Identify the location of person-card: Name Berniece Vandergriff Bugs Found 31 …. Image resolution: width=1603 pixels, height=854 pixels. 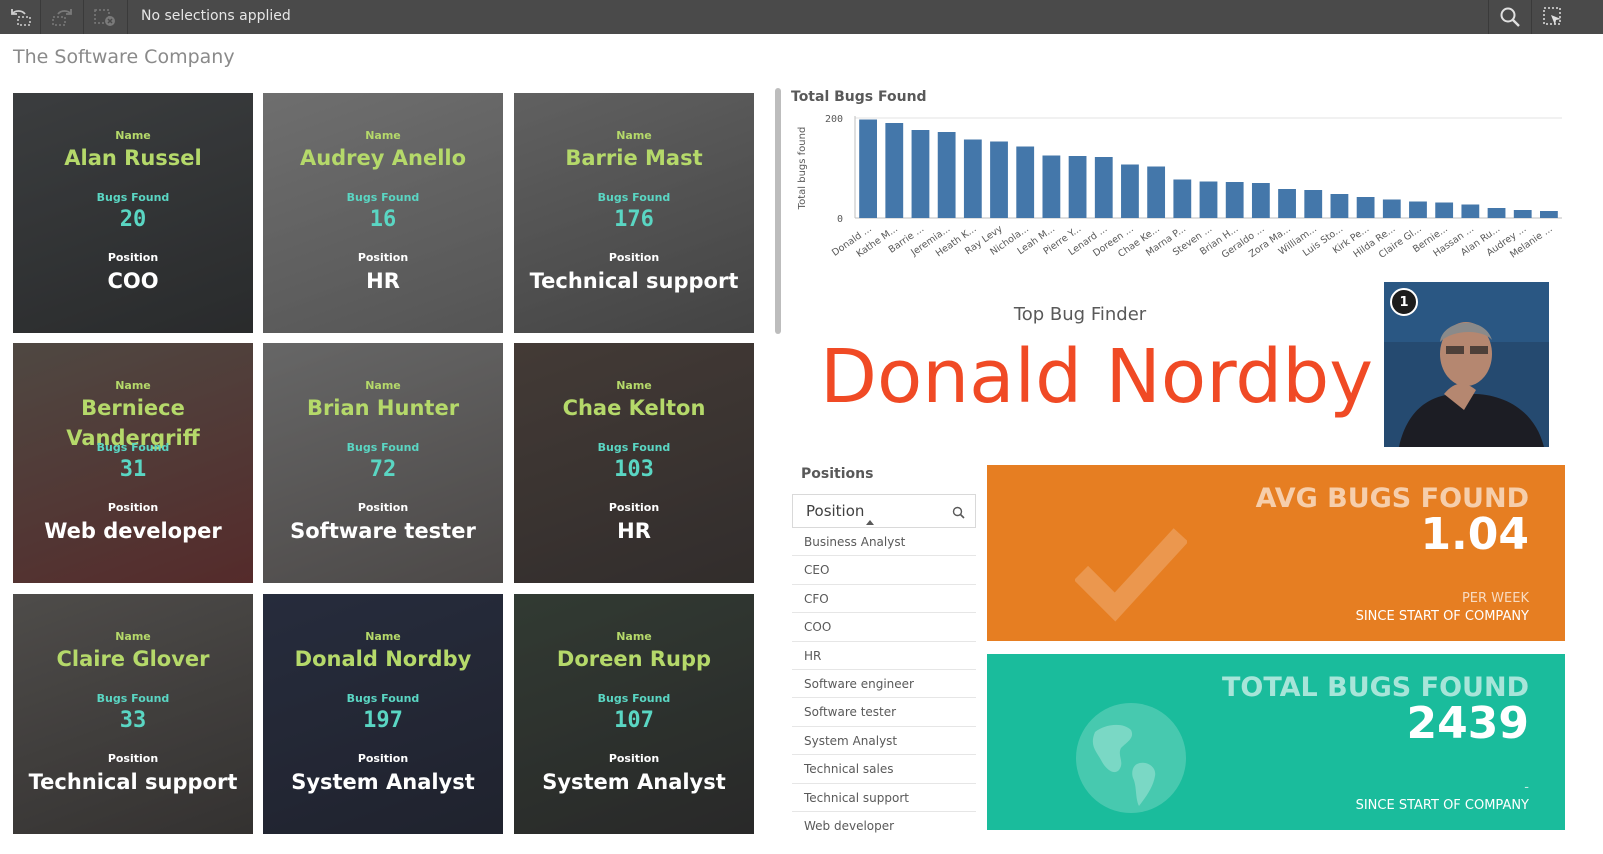
(133, 463).